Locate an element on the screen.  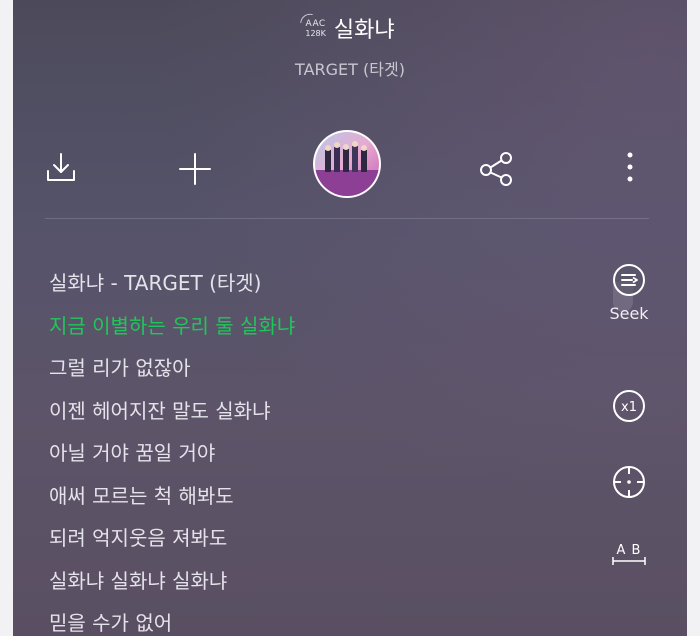
seek-button: Seek is located at coordinates (629, 292).